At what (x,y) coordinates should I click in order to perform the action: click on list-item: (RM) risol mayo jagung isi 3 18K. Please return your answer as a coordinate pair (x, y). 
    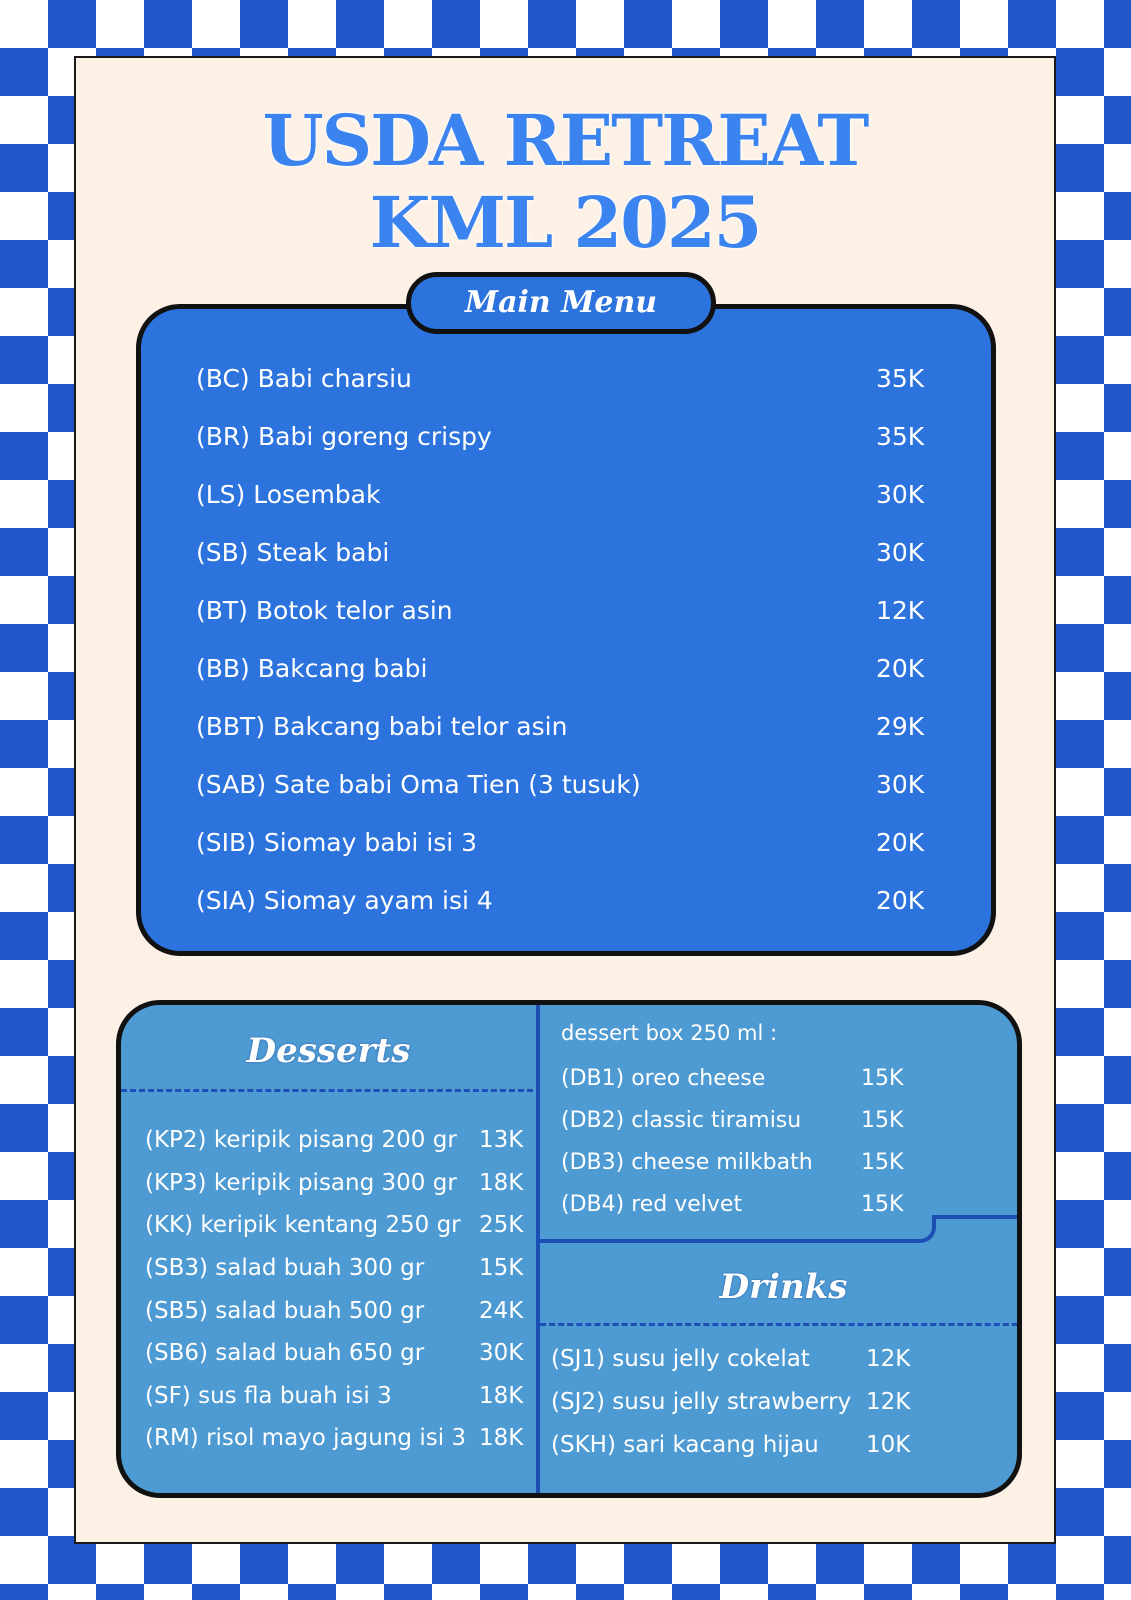
    Looking at the image, I should click on (335, 1438).